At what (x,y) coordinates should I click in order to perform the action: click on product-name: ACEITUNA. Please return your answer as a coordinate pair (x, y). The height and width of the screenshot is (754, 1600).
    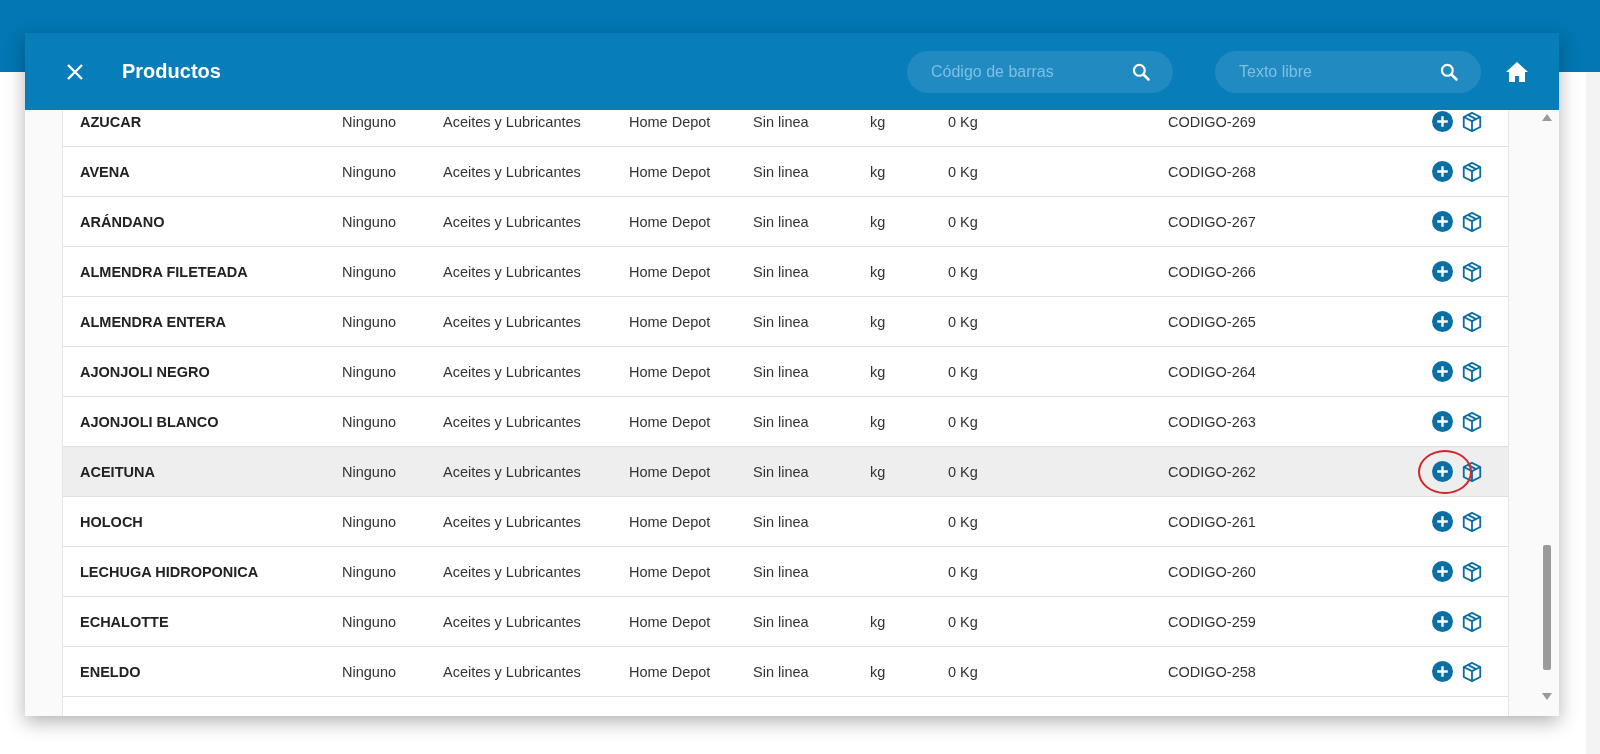
    Looking at the image, I should click on (118, 471).